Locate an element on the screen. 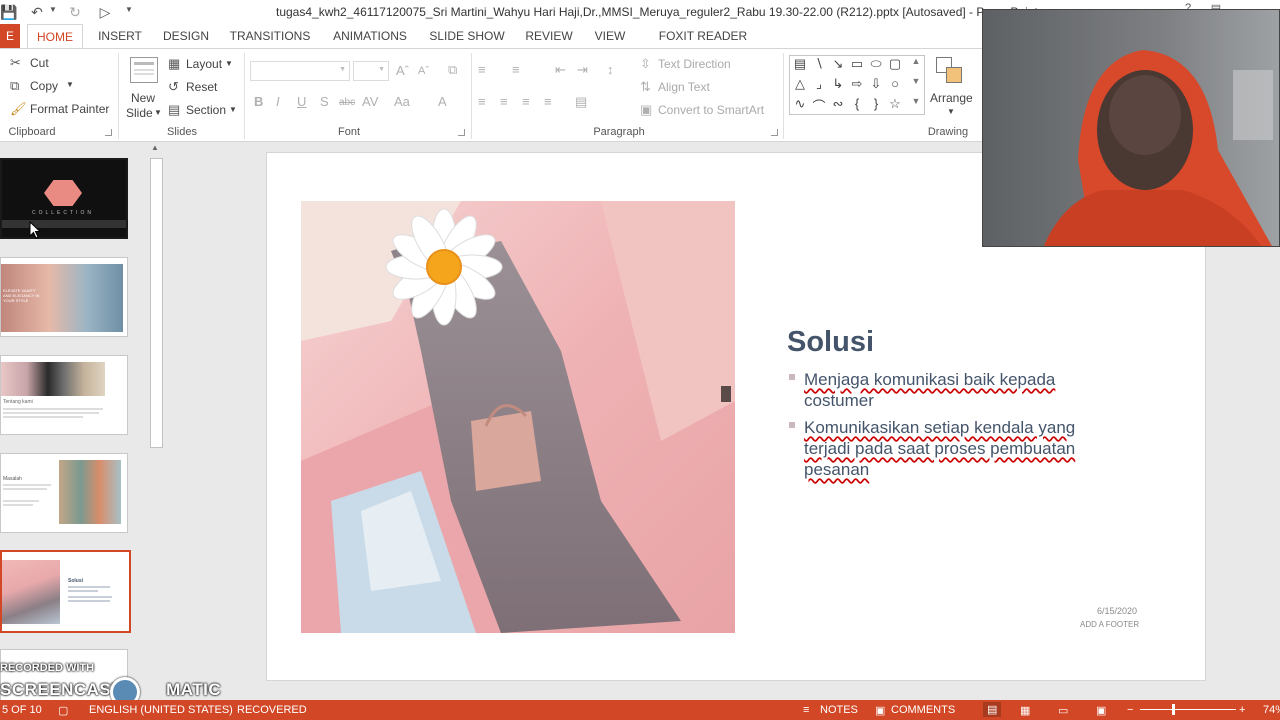 The height and width of the screenshot is (720, 1280). arrange-icon is located at coordinates (950, 71).